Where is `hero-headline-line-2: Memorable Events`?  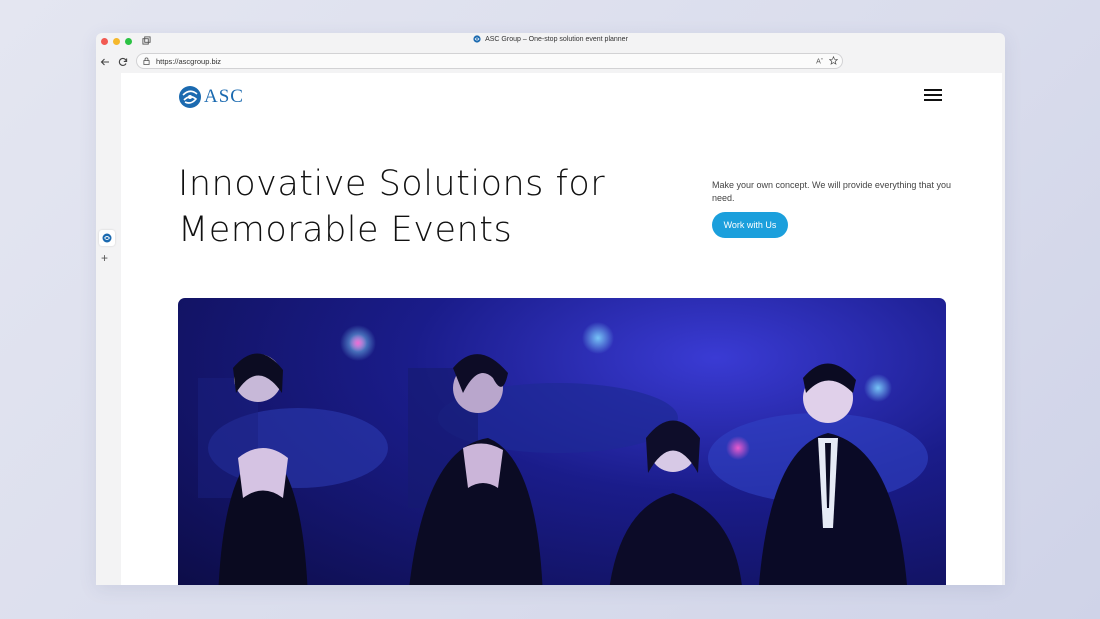 hero-headline-line-2: Memorable Events is located at coordinates (345, 230).